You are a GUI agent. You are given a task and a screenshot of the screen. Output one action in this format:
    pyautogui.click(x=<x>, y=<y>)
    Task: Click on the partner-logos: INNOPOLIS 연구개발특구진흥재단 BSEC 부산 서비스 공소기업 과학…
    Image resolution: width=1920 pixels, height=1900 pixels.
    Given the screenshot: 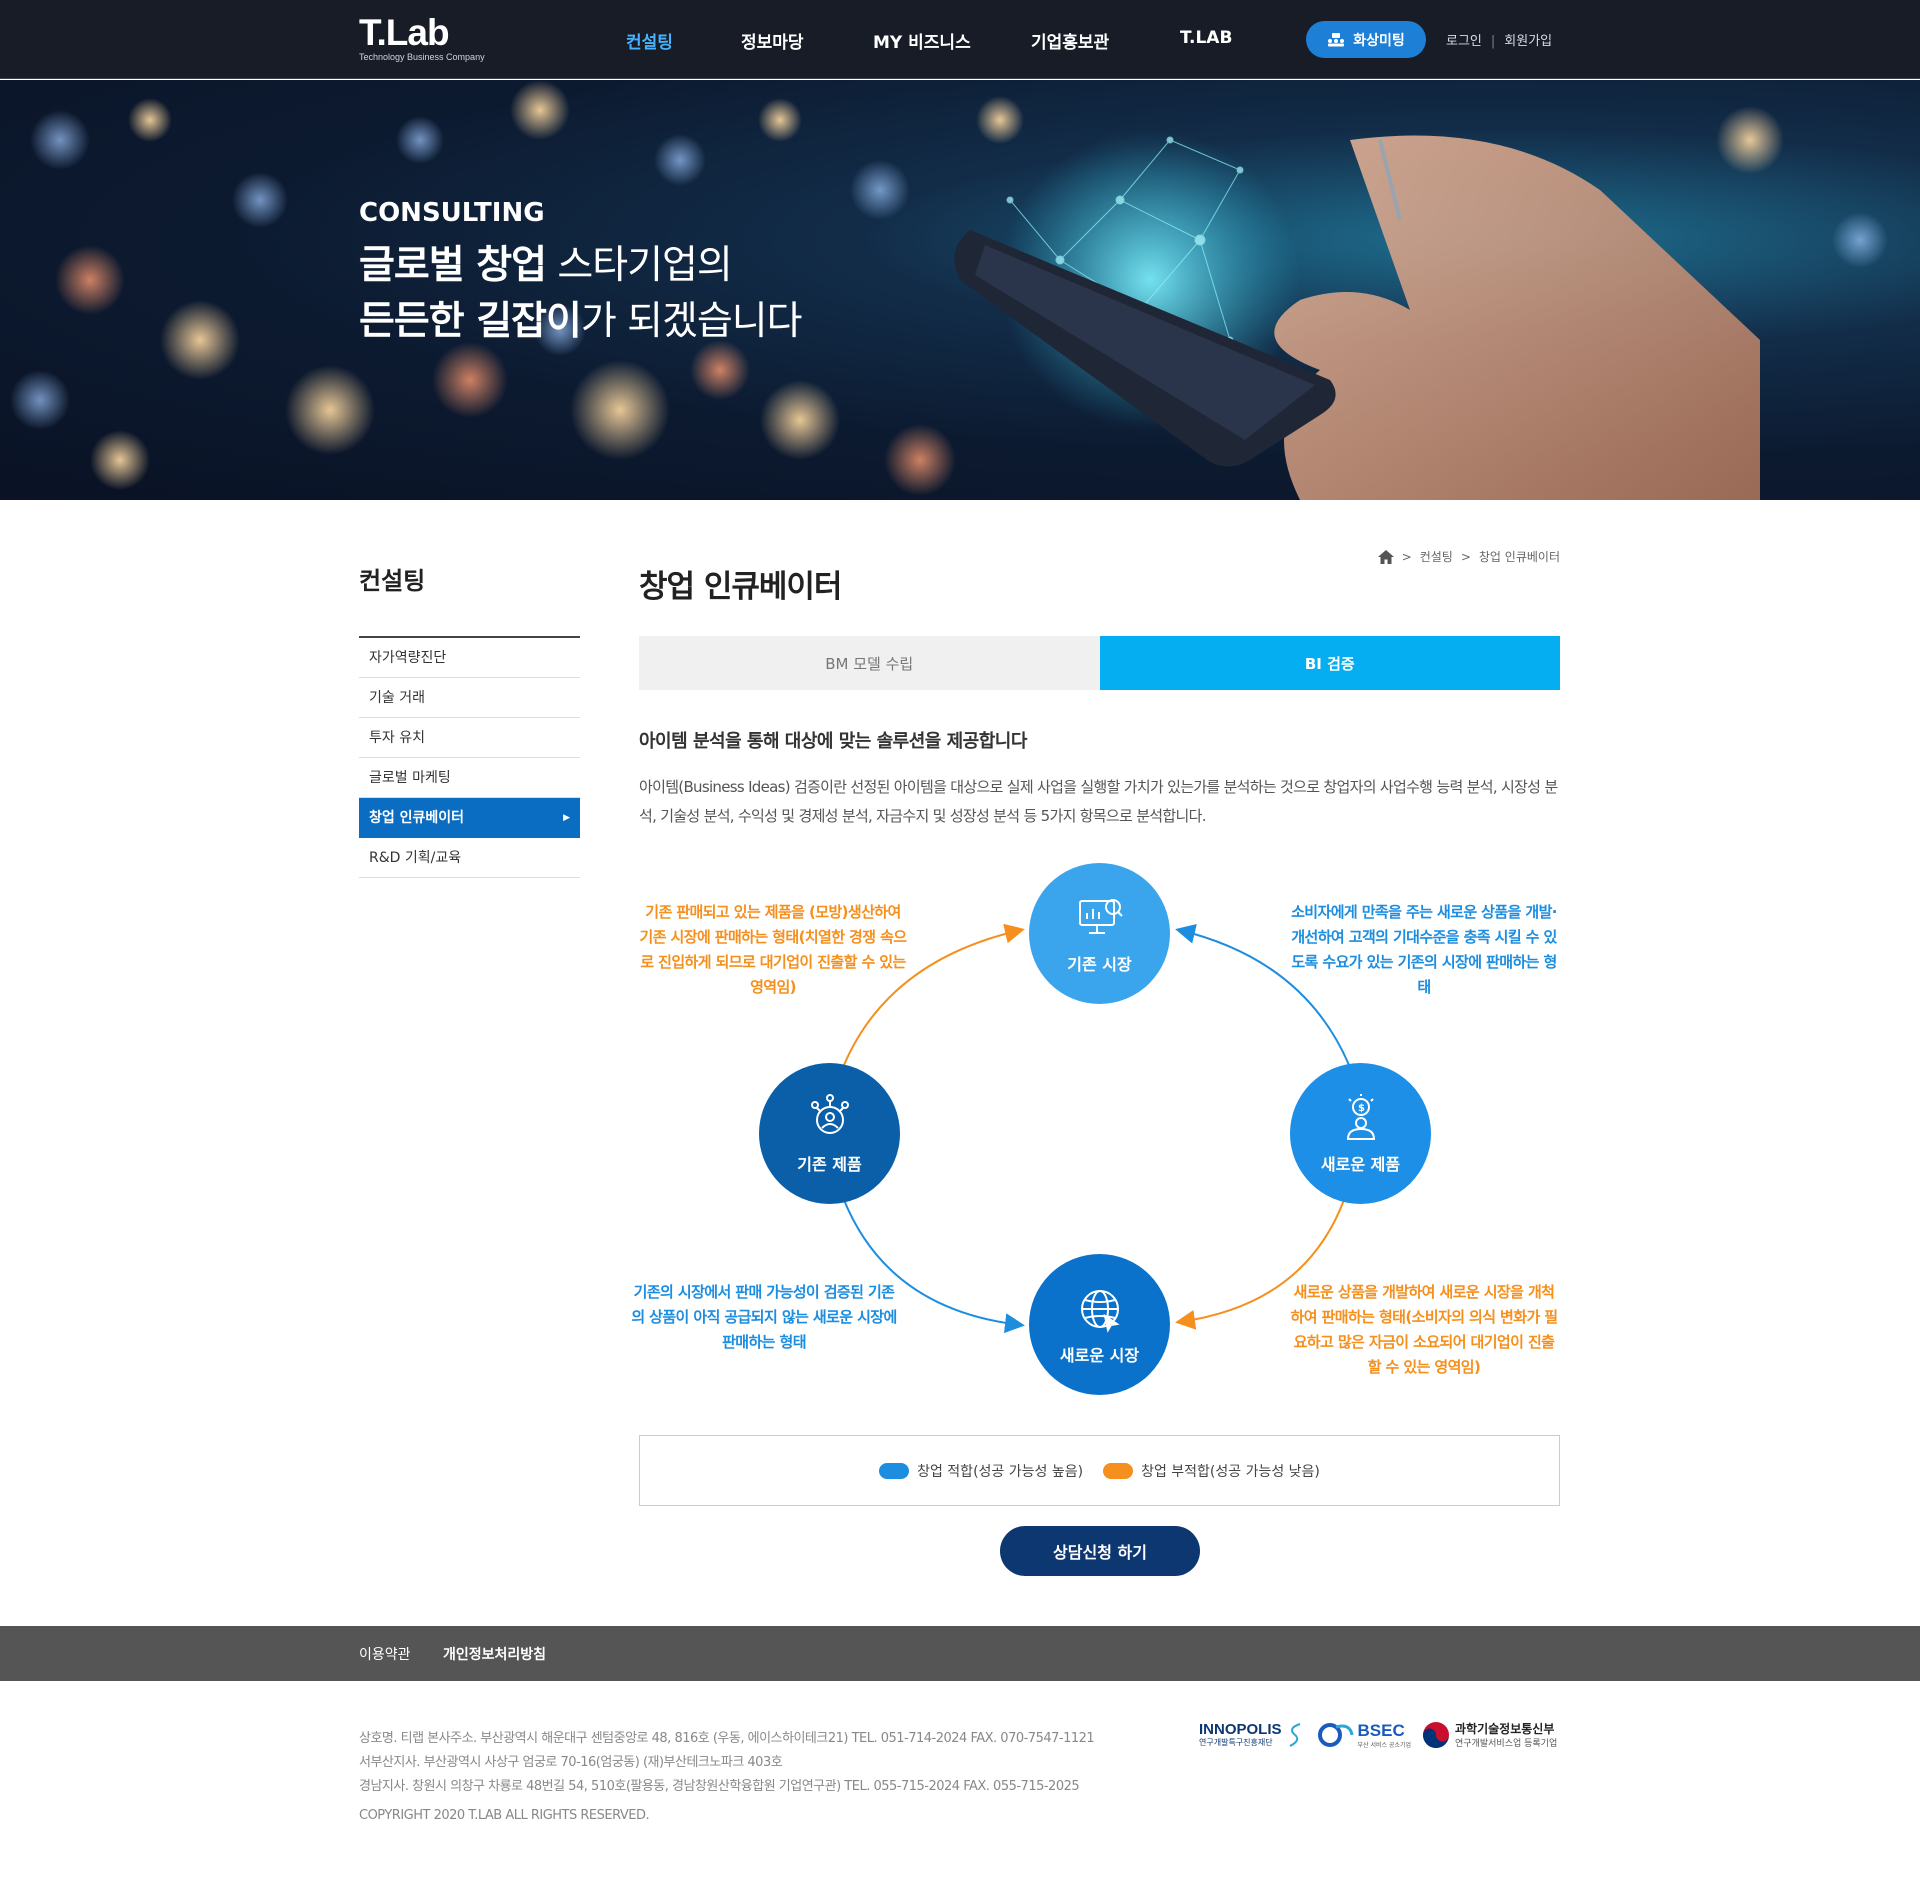 What is the action you would take?
    pyautogui.click(x=1378, y=1735)
    